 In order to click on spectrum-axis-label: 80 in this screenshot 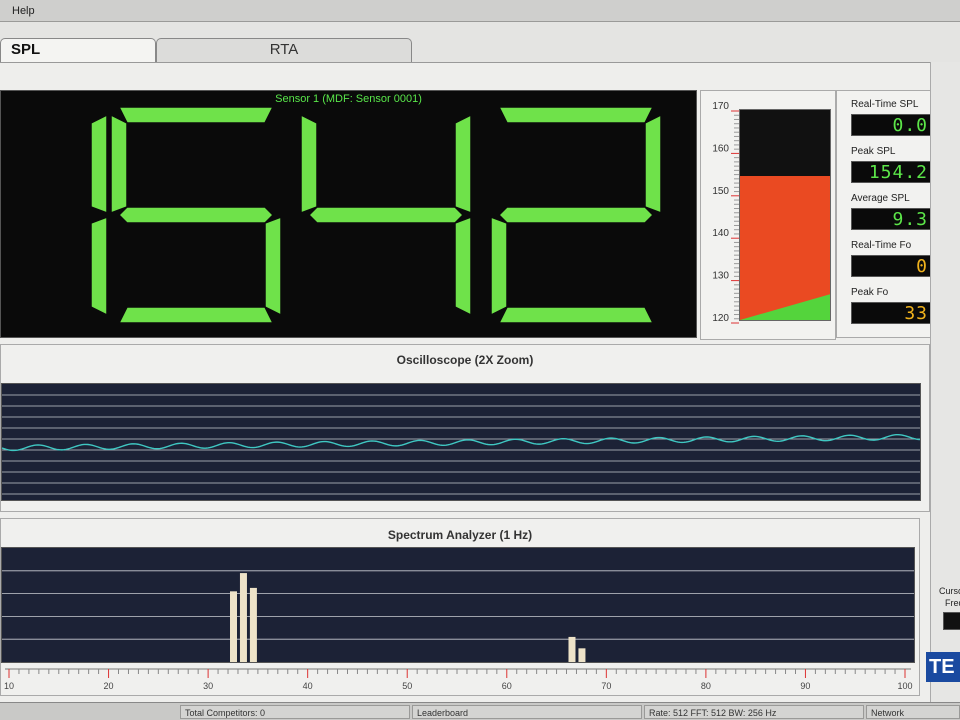, I will do `click(706, 686)`.